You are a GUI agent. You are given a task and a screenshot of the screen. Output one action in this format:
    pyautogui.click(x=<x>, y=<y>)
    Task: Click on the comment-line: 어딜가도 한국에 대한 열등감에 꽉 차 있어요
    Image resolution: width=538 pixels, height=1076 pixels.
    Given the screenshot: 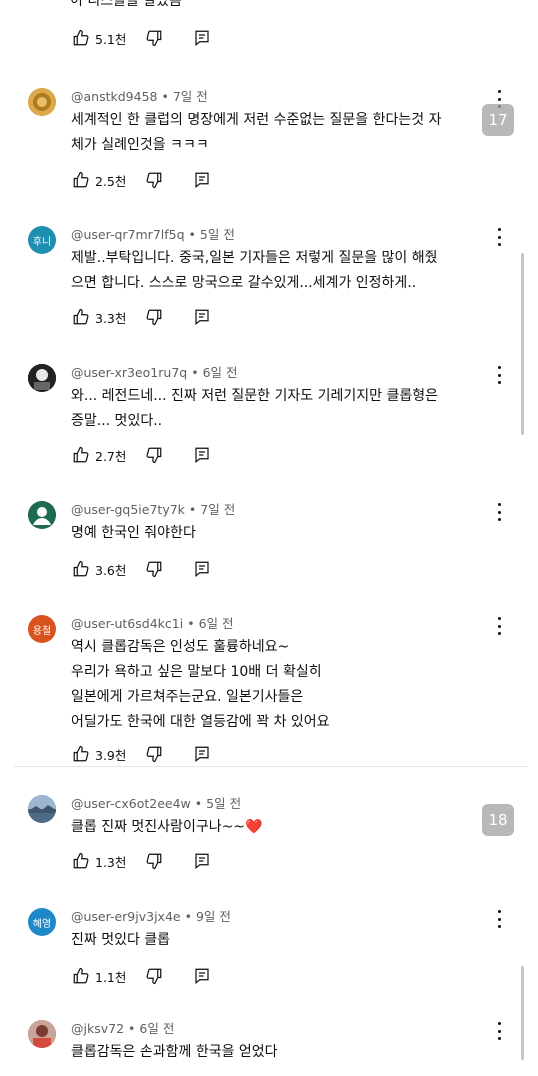 What is the action you would take?
    pyautogui.click(x=200, y=722)
    